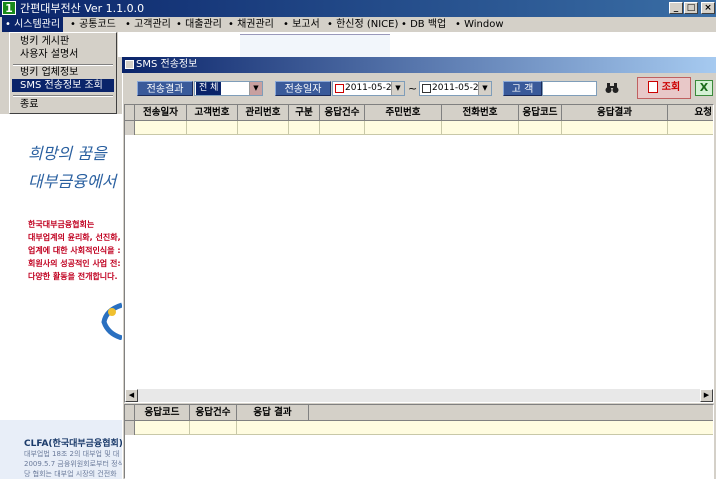 The image size is (716, 479). What do you see at coordinates (706, 395) in the screenshot?
I see `scroll-right-icon: ▶` at bounding box center [706, 395].